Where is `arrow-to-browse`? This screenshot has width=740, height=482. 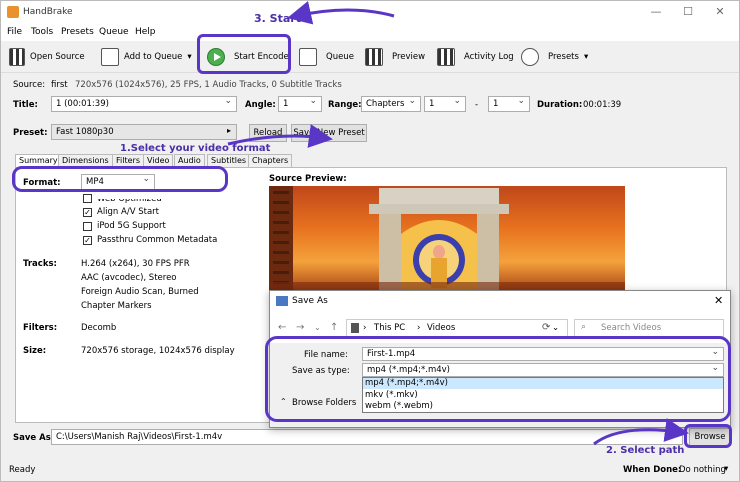
arrow-to-browse is located at coordinates (641, 432).